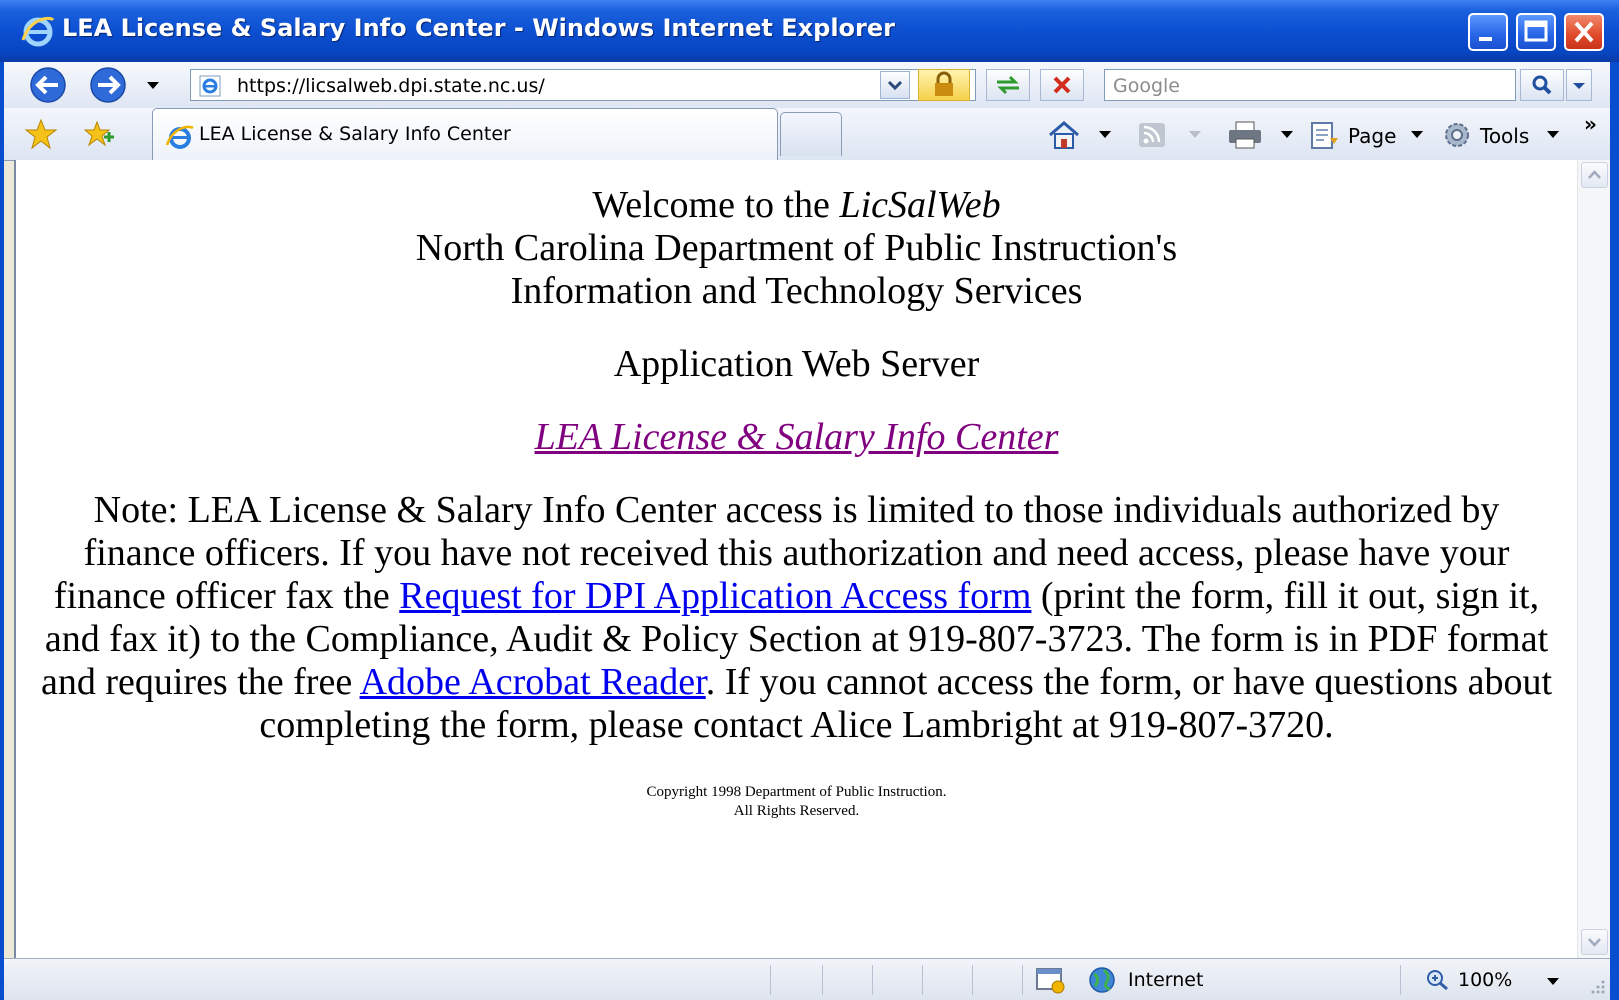 This screenshot has width=1619, height=1000. What do you see at coordinates (1594, 559) in the screenshot?
I see `vertical-scrollbar` at bounding box center [1594, 559].